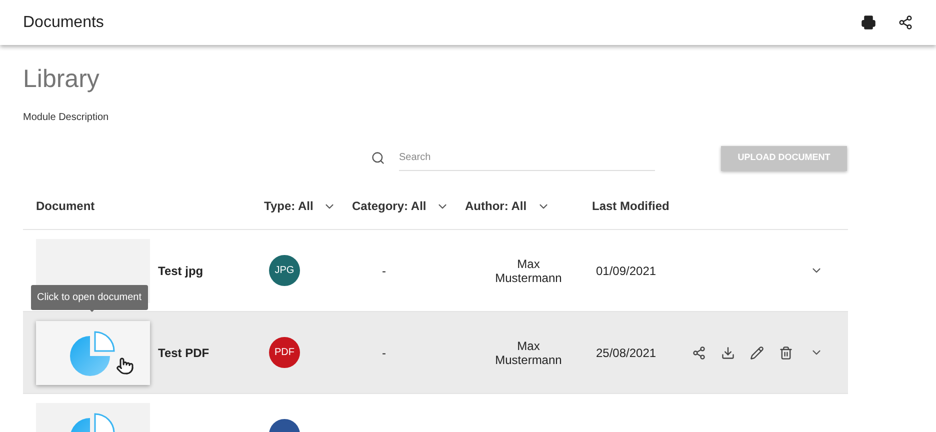 Image resolution: width=936 pixels, height=432 pixels. I want to click on modified-date-cell: 25/08/2021, so click(626, 353).